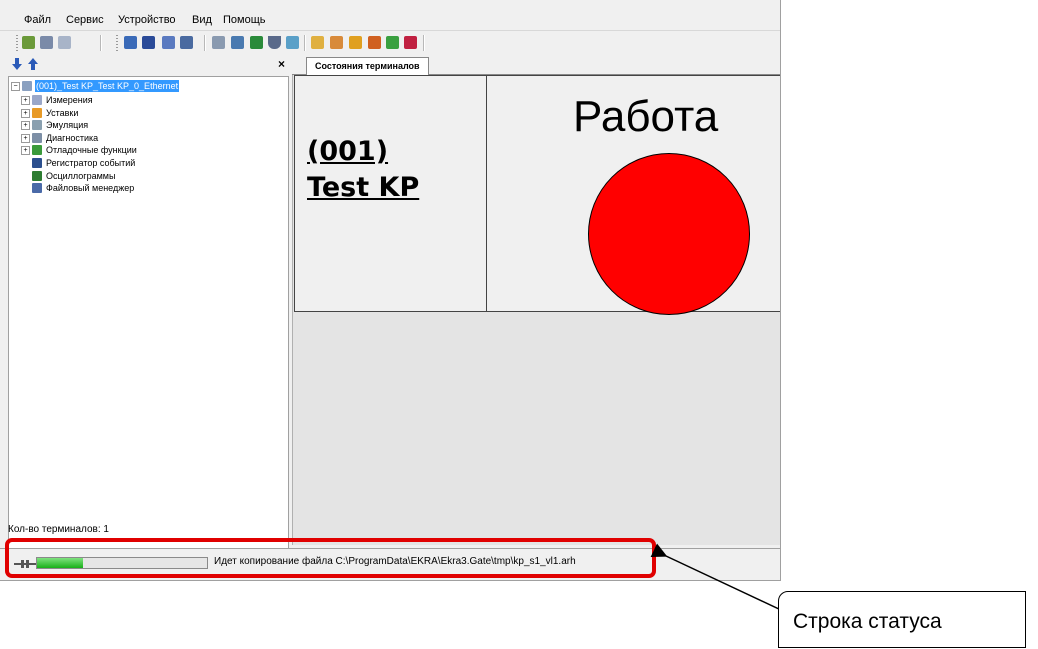 Image resolution: width=1038 pixels, height=649 pixels. I want to click on callout-label: Строка статуса, so click(867, 621).